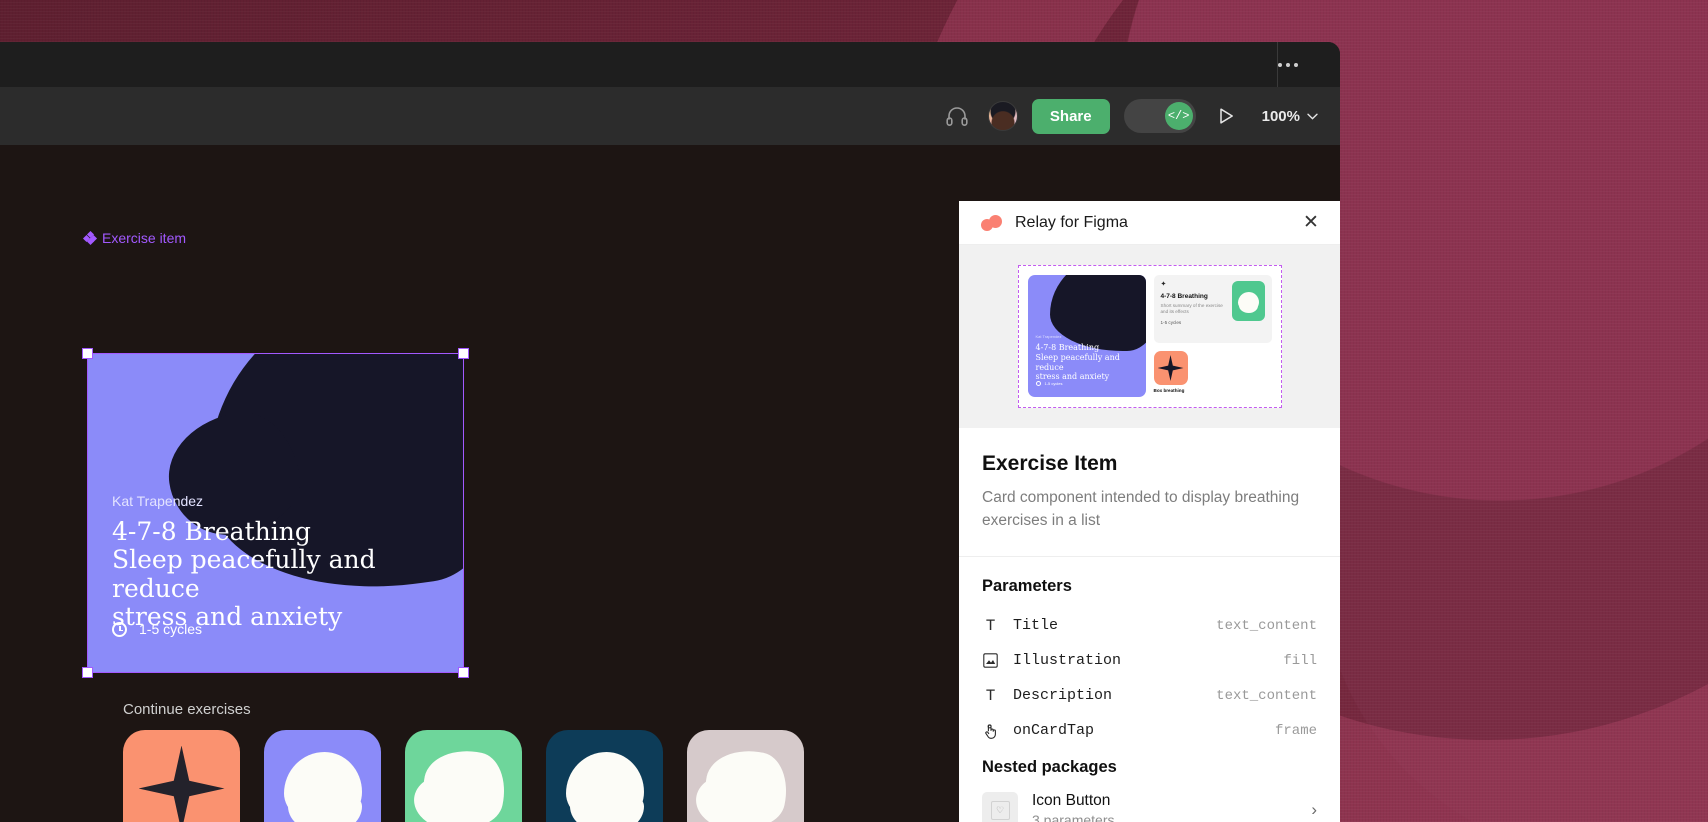  Describe the element at coordinates (990, 660) in the screenshot. I see `image-icon` at that location.